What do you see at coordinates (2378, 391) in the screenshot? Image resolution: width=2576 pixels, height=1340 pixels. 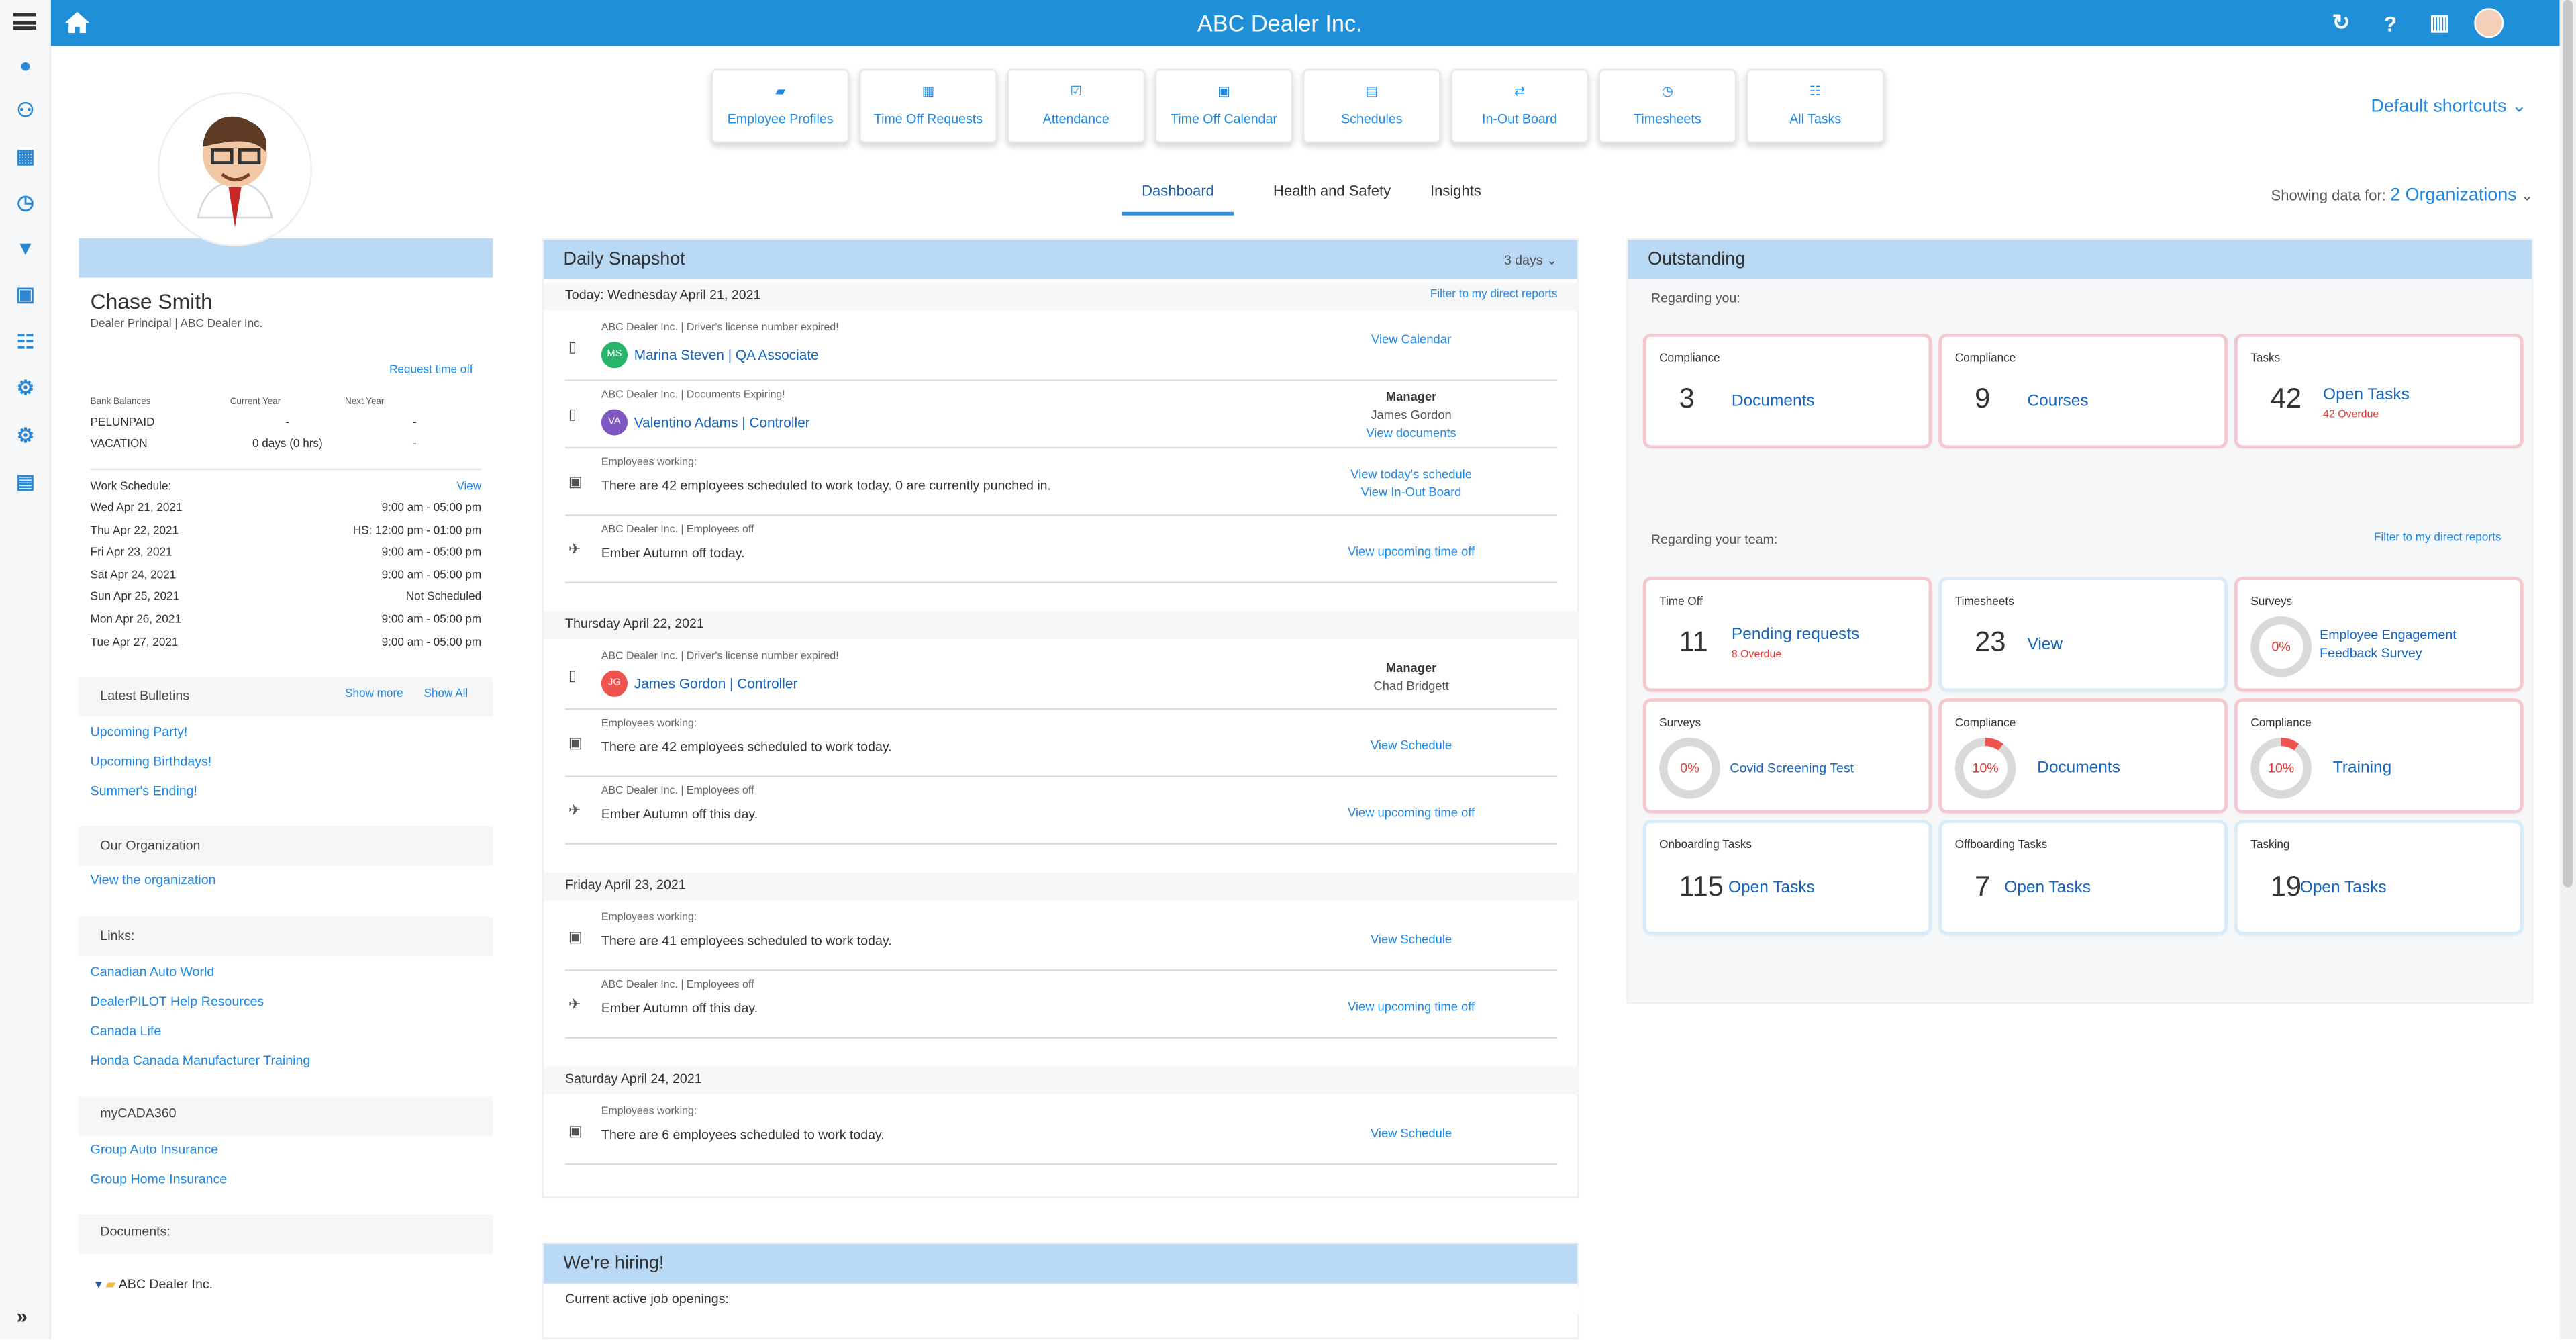 I see `tasks-card: Tasks 42 Open Tasks 42 Overdue` at bounding box center [2378, 391].